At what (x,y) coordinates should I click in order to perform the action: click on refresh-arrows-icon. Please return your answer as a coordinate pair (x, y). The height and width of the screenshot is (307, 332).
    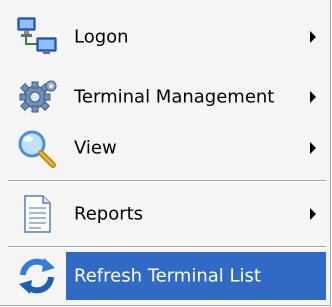
    Looking at the image, I should click on (37, 276).